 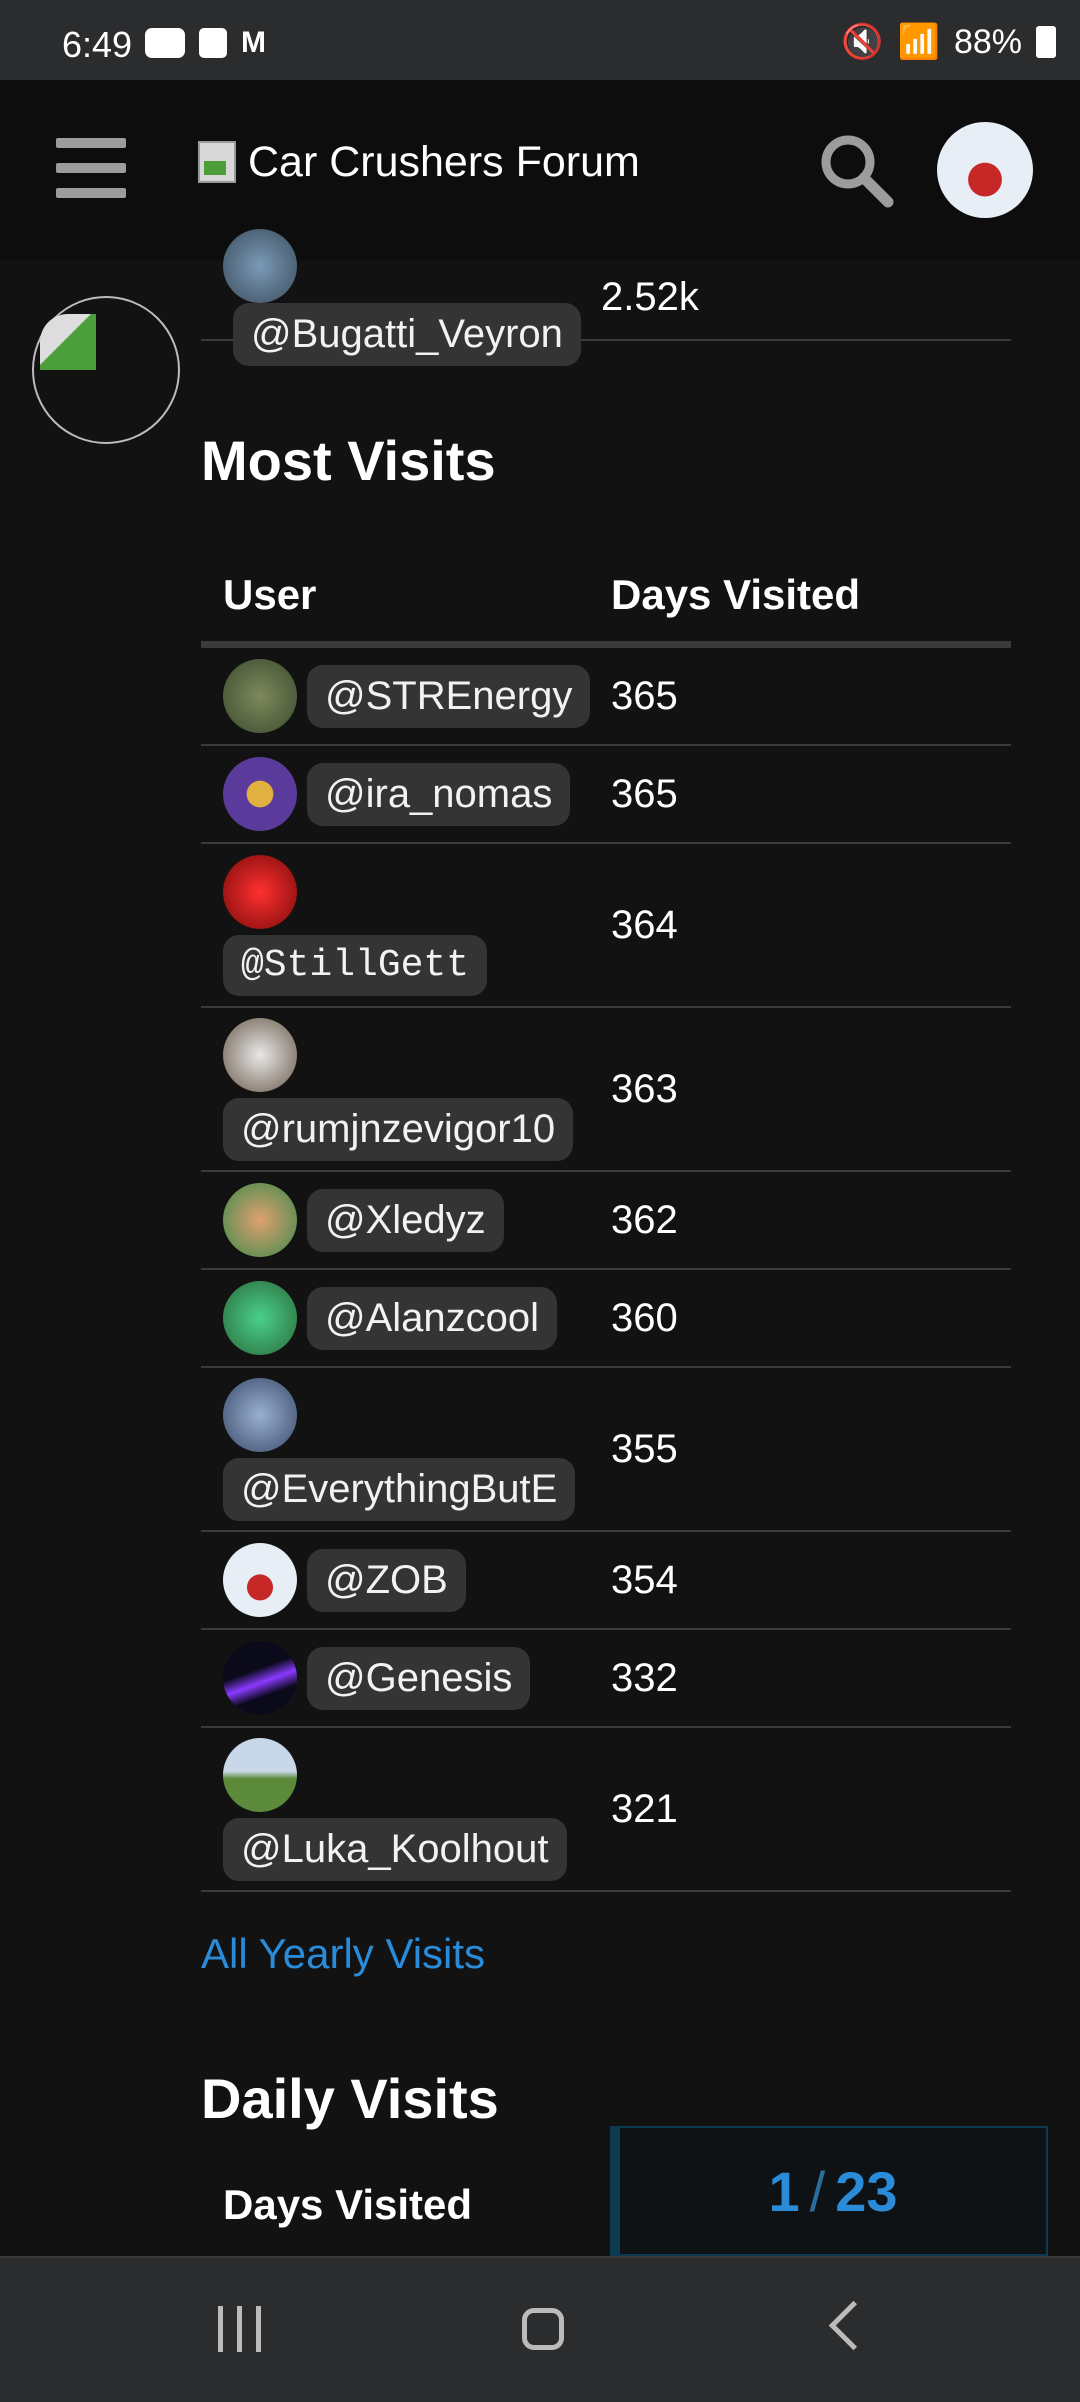 I want to click on user-cell: @Bugatti_Veyron, so click(x=403, y=297).